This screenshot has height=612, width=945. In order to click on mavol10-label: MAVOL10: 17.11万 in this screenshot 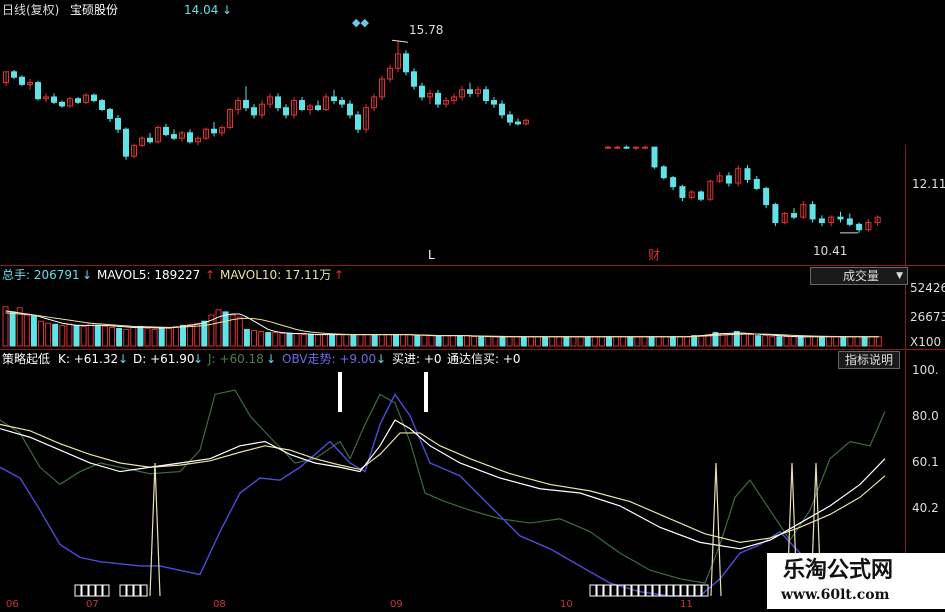, I will do `click(276, 275)`.